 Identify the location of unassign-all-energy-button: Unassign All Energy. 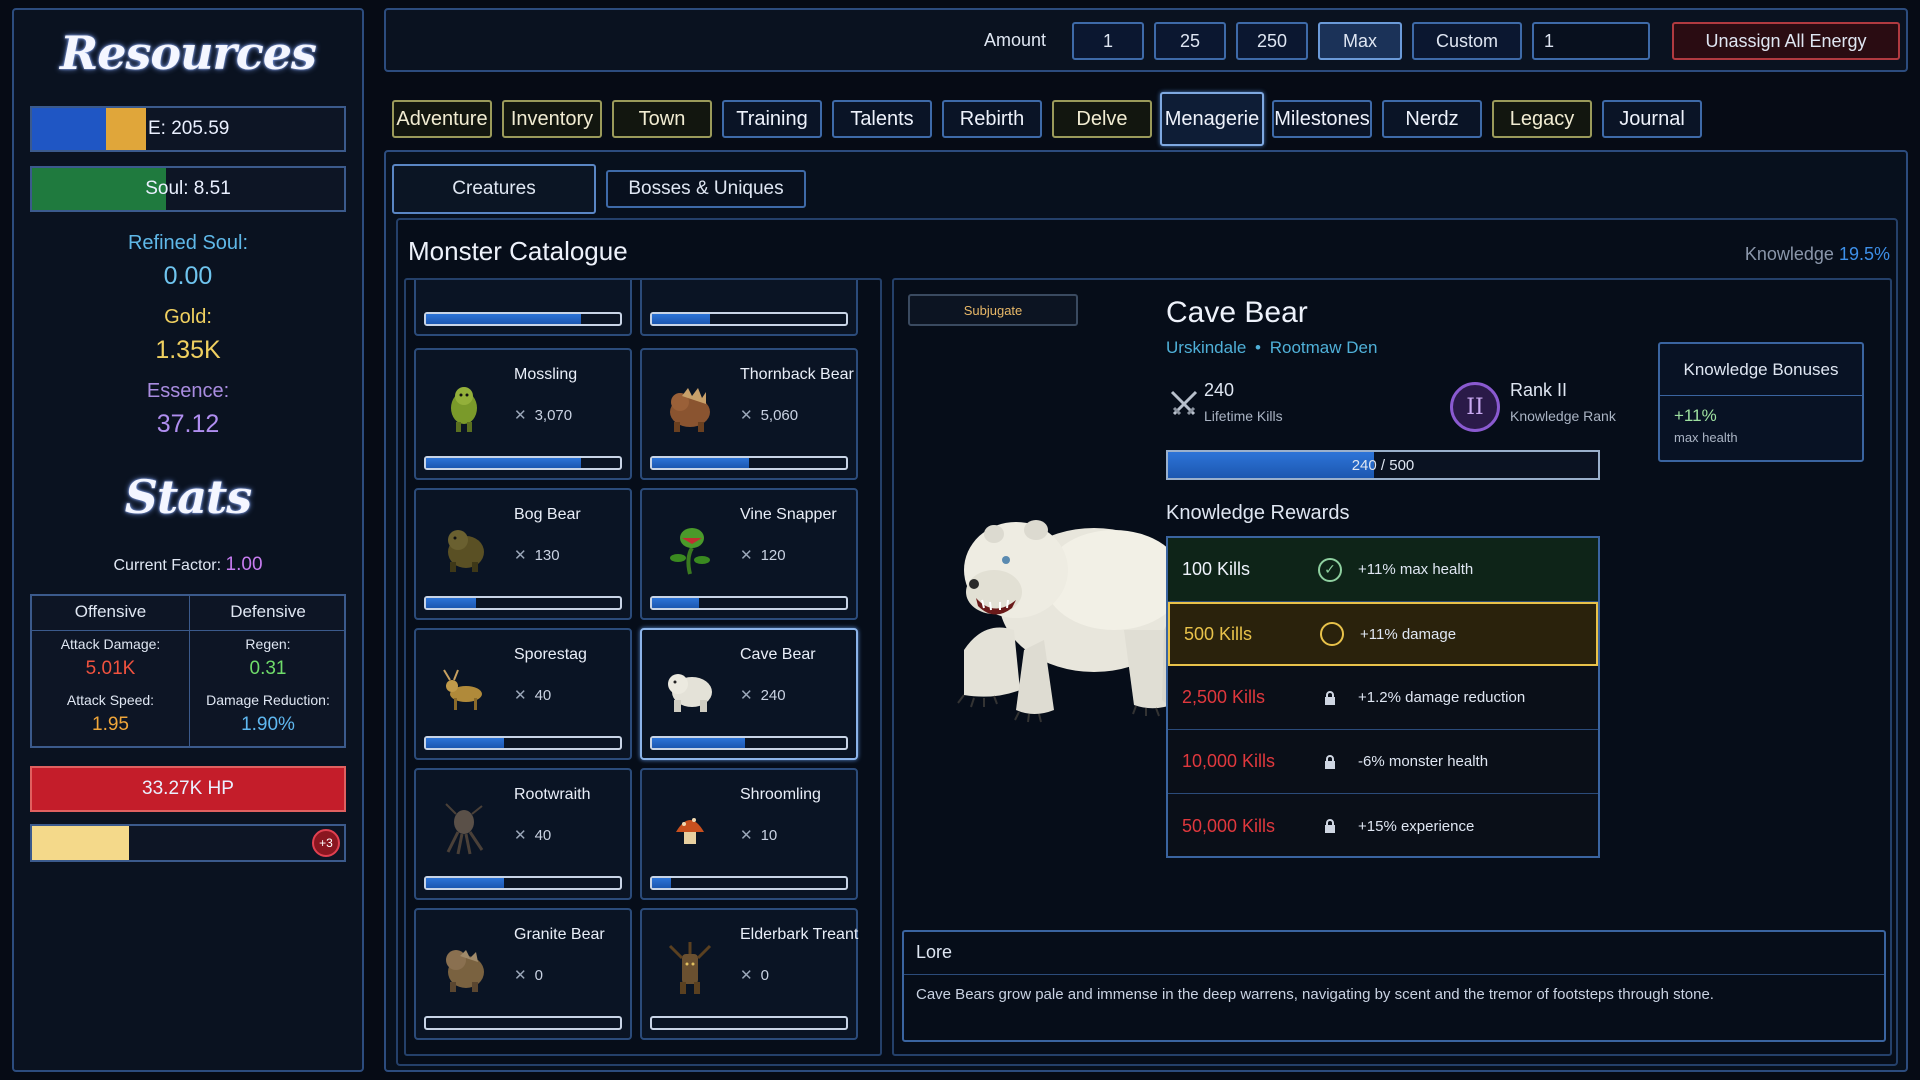
(1786, 41).